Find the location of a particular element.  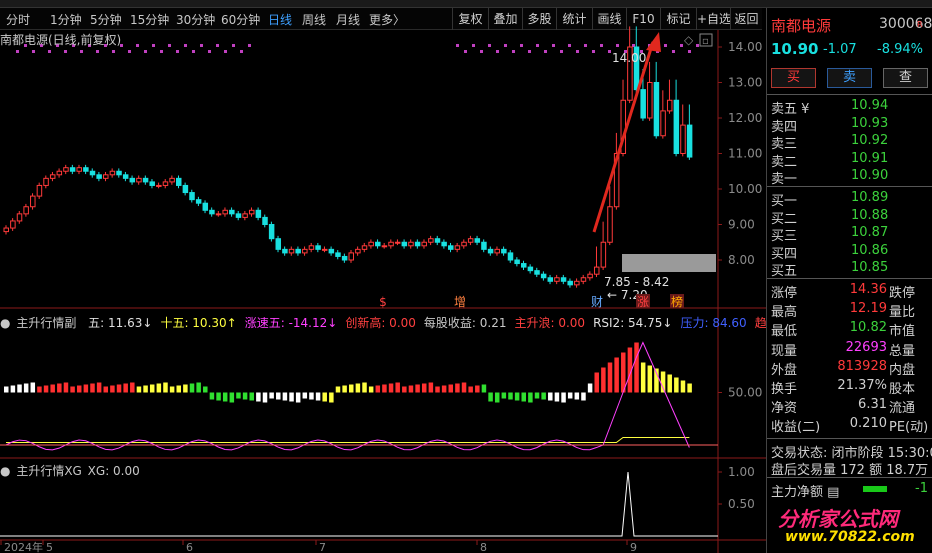

ask-row: 卖四 10.93 is located at coordinates (850, 125).